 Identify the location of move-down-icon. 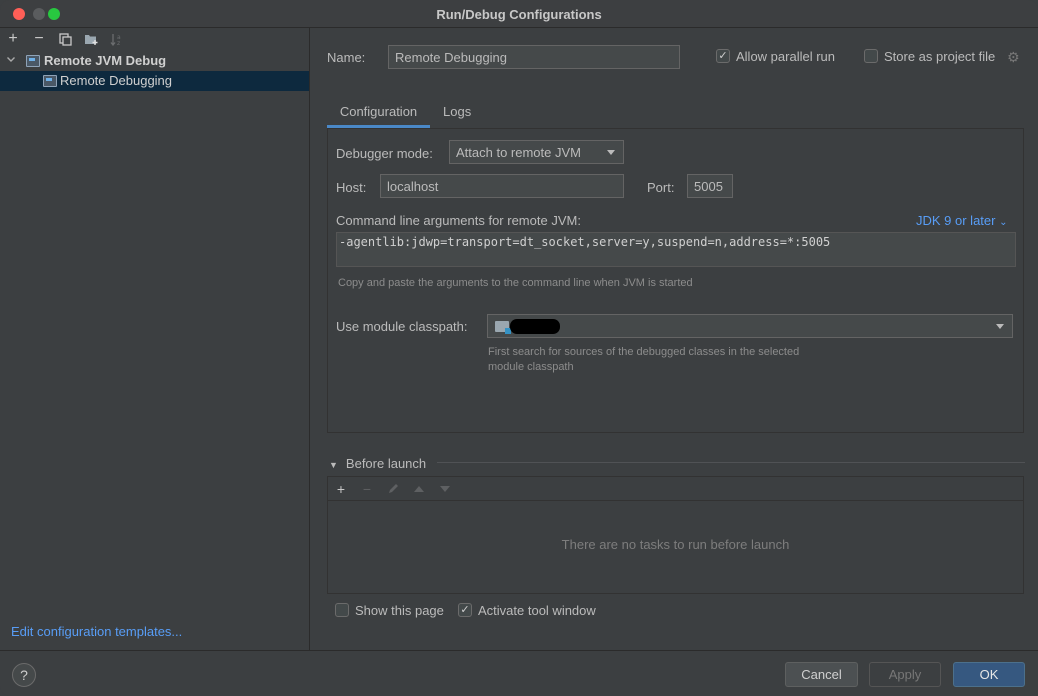
(445, 489).